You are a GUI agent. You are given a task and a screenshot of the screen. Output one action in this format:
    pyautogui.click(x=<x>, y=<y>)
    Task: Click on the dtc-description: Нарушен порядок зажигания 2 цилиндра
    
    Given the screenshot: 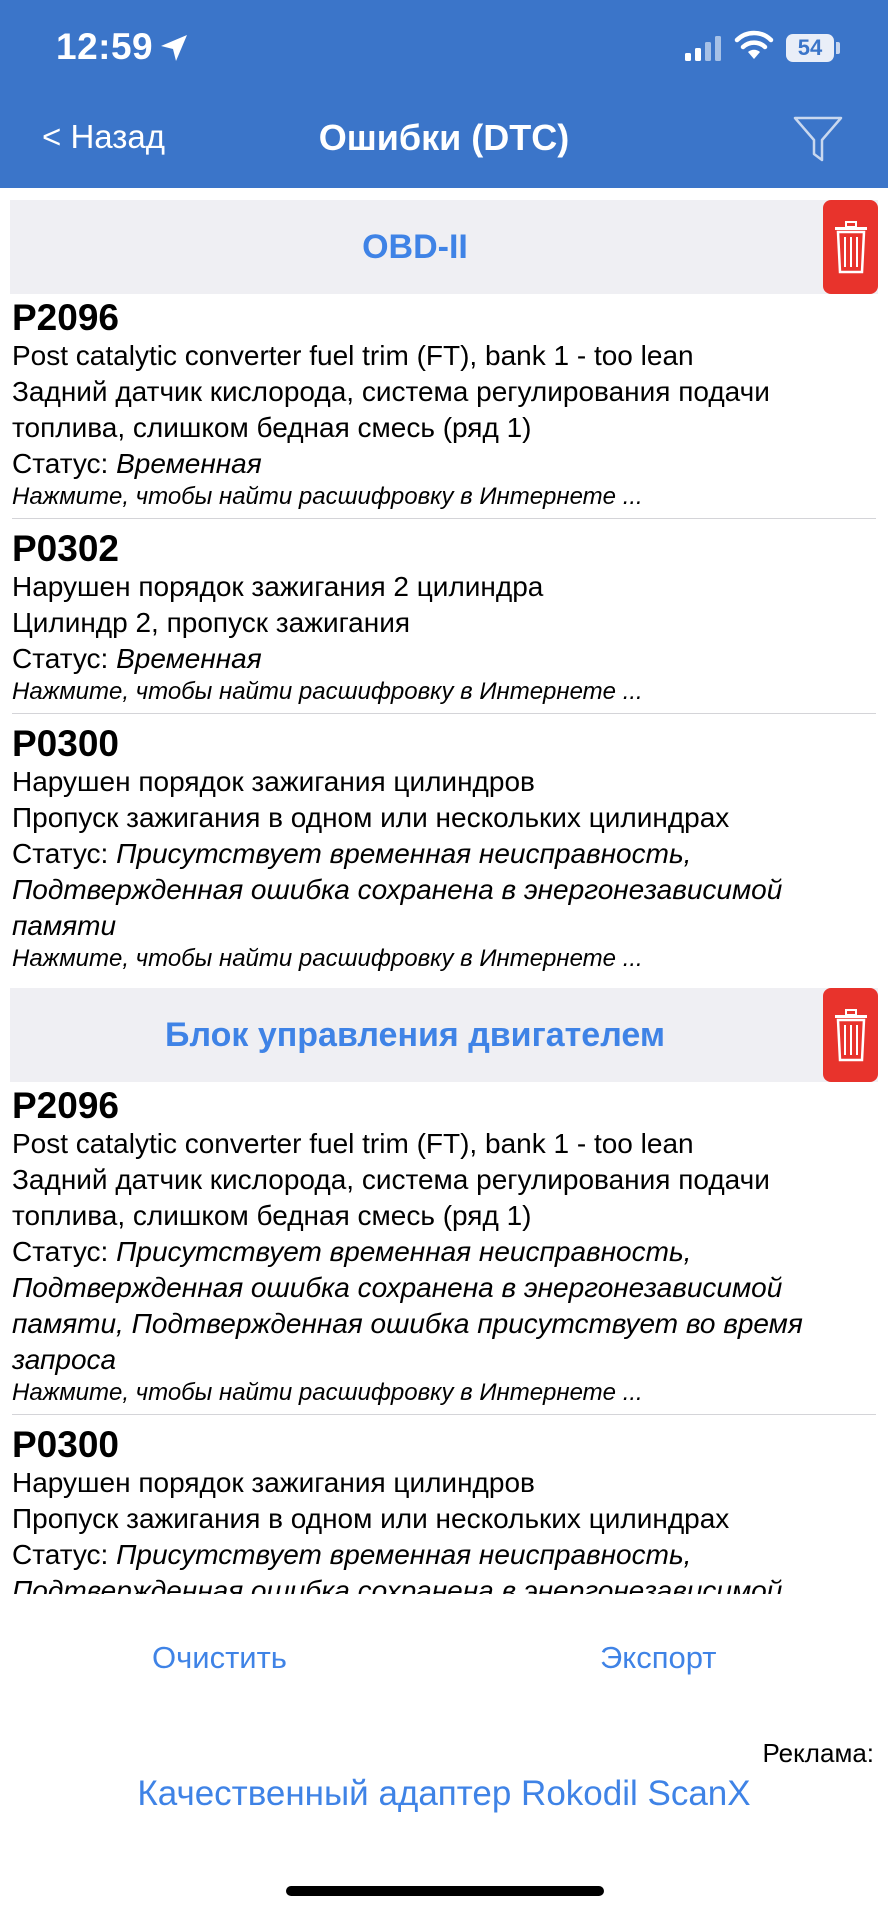 What is the action you would take?
    pyautogui.click(x=278, y=586)
    